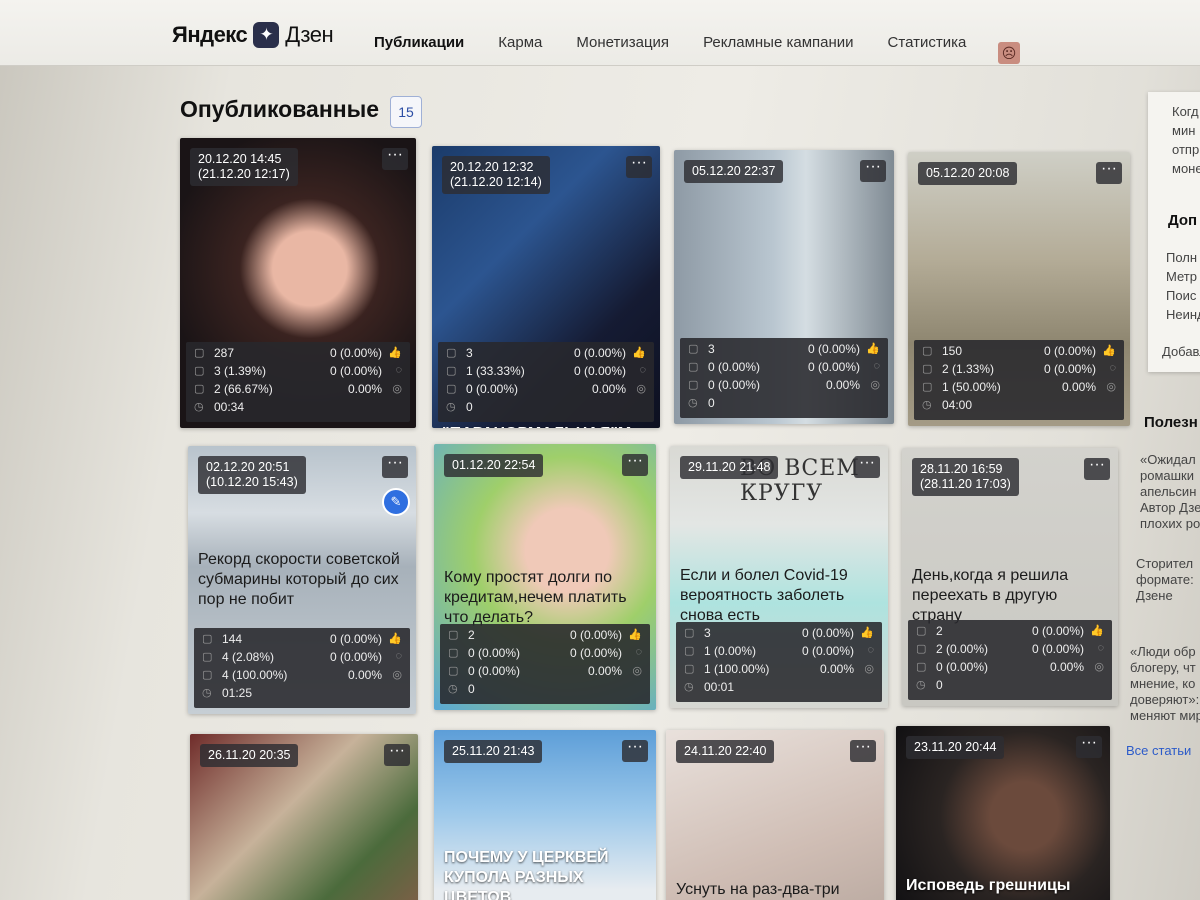 Image resolution: width=1200 pixels, height=900 pixels. I want to click on sidebar-quote: Автор Дзе, so click(1170, 507).